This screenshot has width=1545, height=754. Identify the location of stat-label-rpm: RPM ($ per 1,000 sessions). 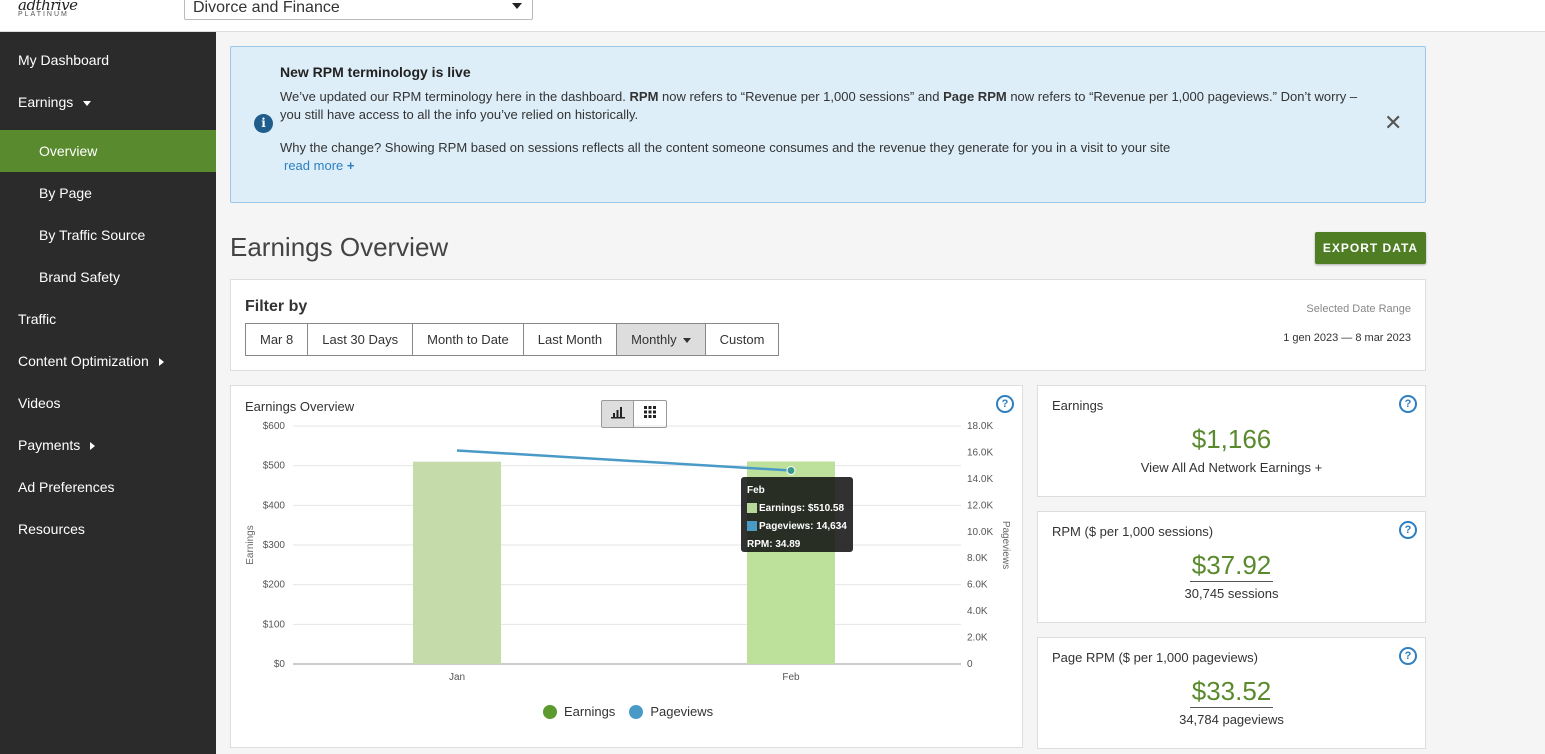
(1133, 531).